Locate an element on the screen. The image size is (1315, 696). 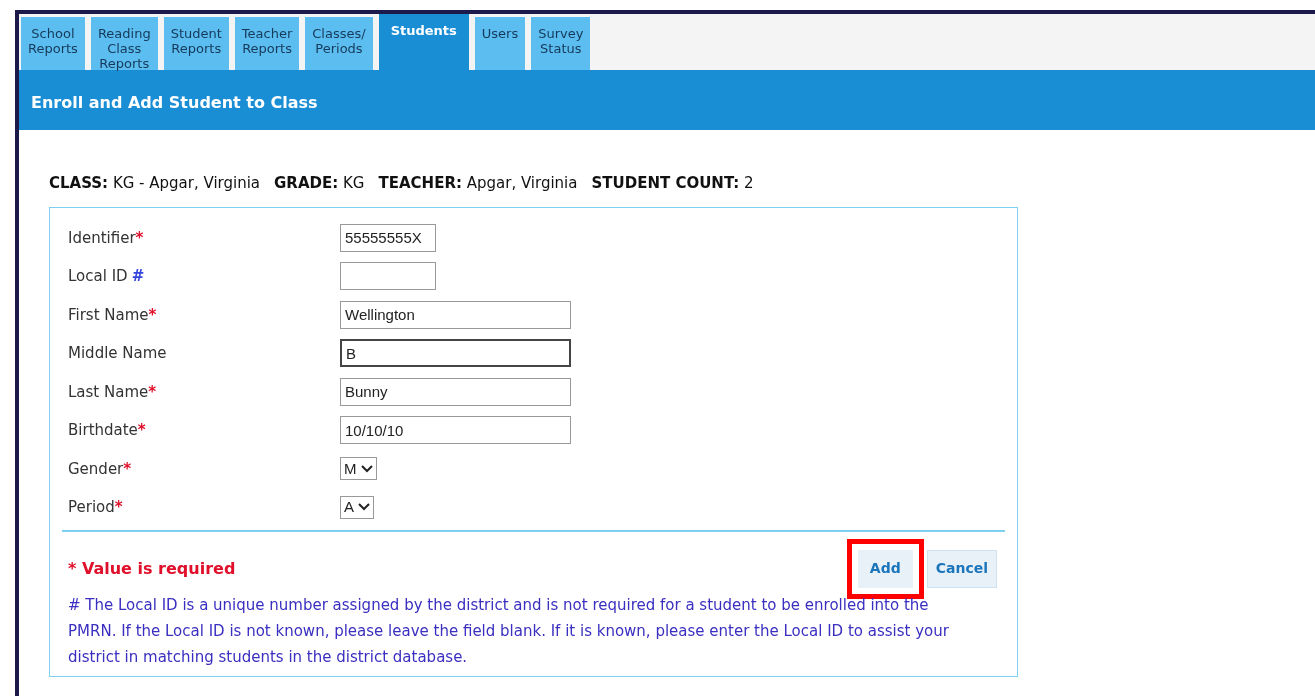
input-field: 10/10/10 is located at coordinates (455, 430).